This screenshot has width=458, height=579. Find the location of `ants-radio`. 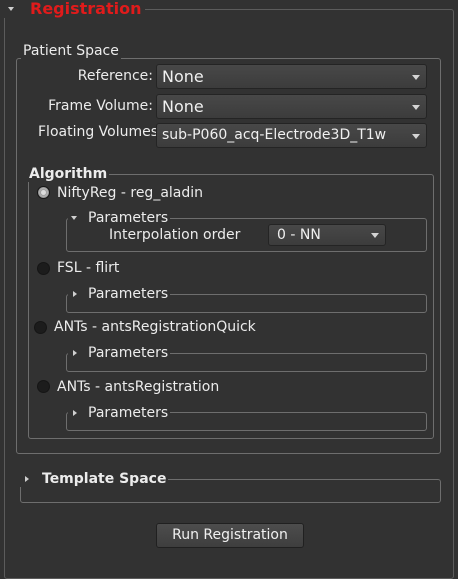

ants-radio is located at coordinates (43, 386).